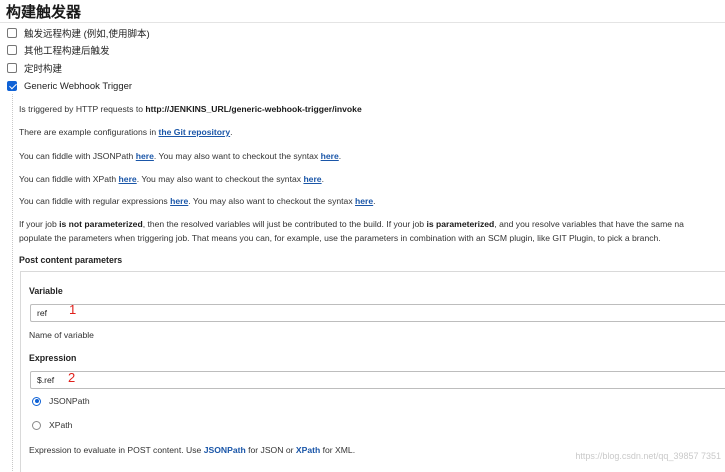 The height and width of the screenshot is (472, 725). What do you see at coordinates (61, 335) in the screenshot?
I see `variable-help: Name of variable` at bounding box center [61, 335].